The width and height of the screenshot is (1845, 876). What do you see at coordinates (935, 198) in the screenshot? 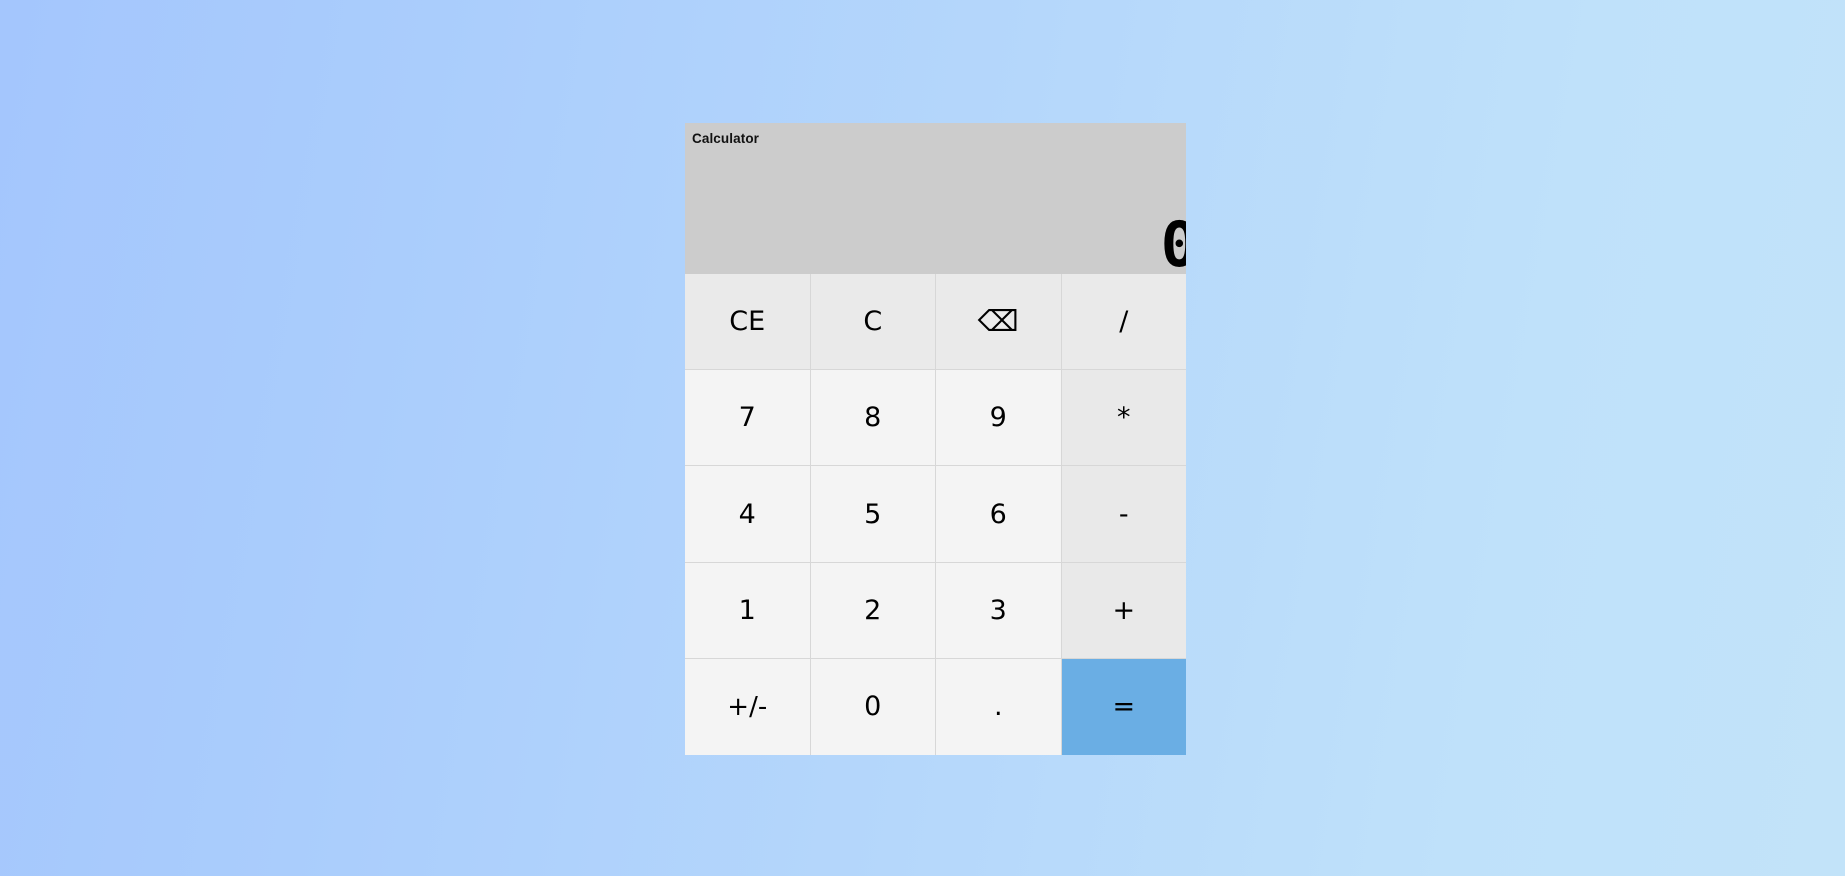
I see `calculator-display: Calculator 0` at bounding box center [935, 198].